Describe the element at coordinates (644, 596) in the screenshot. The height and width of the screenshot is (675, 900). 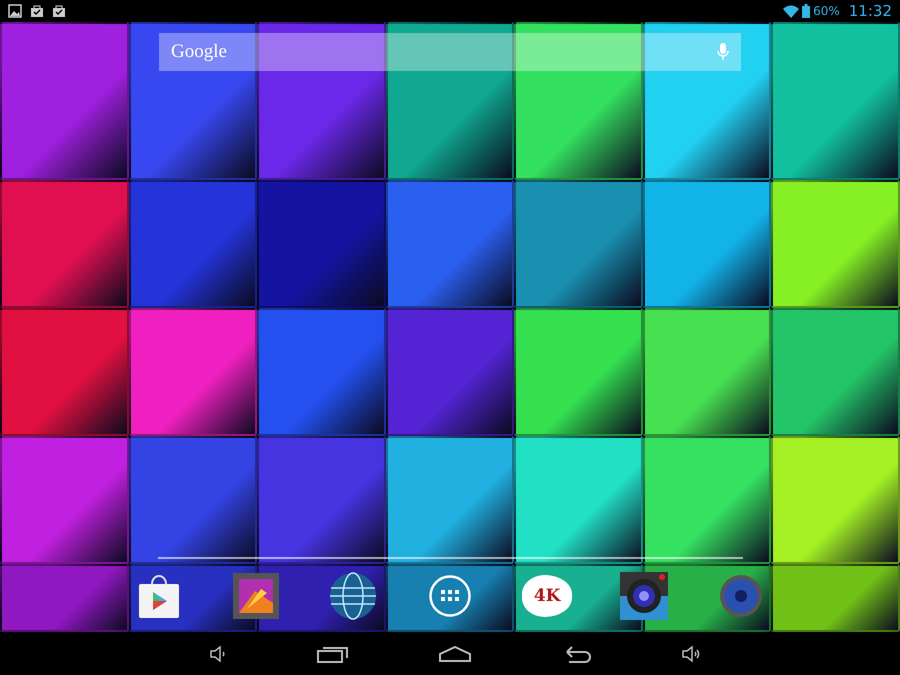
I see `camera-lens-icon` at that location.